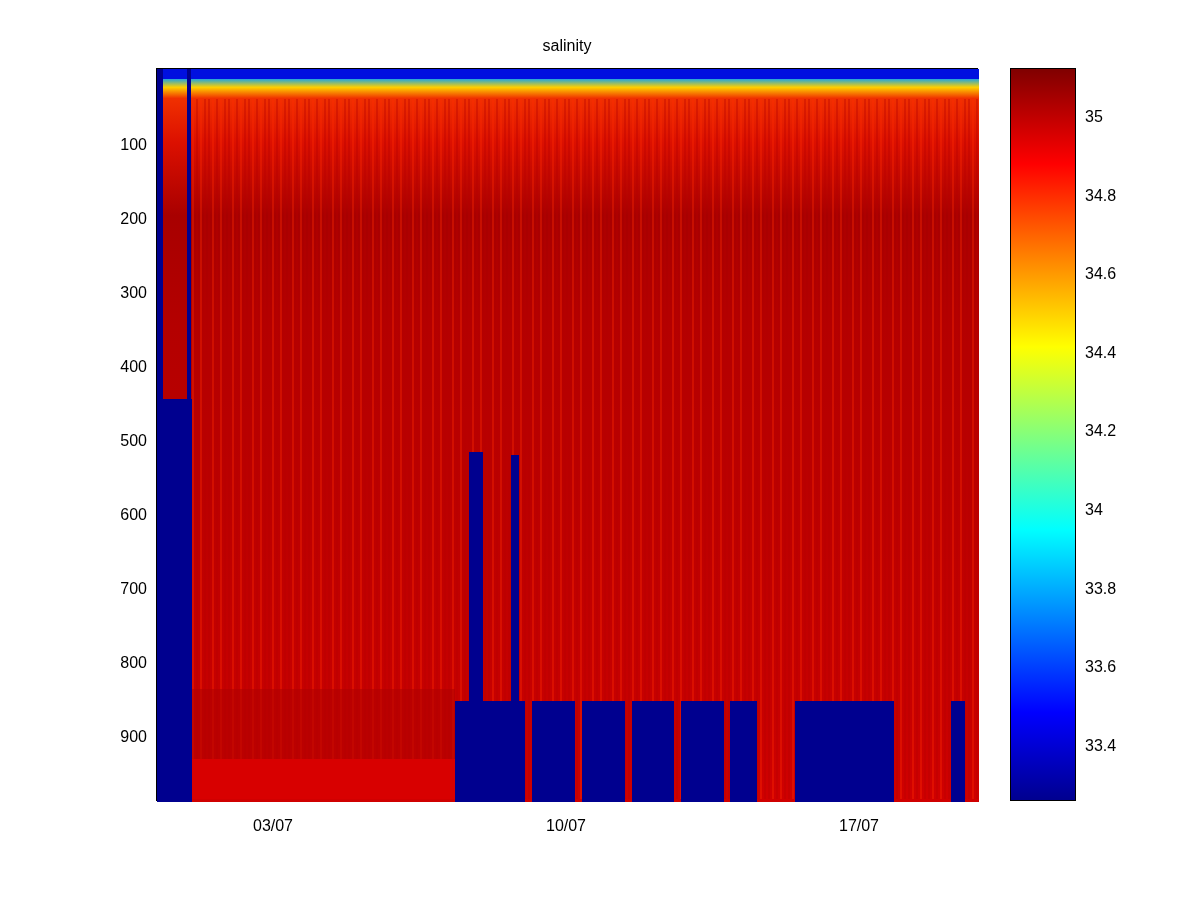 Image resolution: width=1200 pixels, height=901 pixels. I want to click on y-tick-label: 800, so click(133, 663).